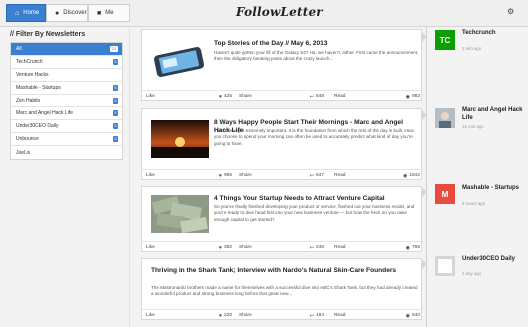  Describe the element at coordinates (31, 13) in the screenshot. I see `nav-home-label: Home` at that location.